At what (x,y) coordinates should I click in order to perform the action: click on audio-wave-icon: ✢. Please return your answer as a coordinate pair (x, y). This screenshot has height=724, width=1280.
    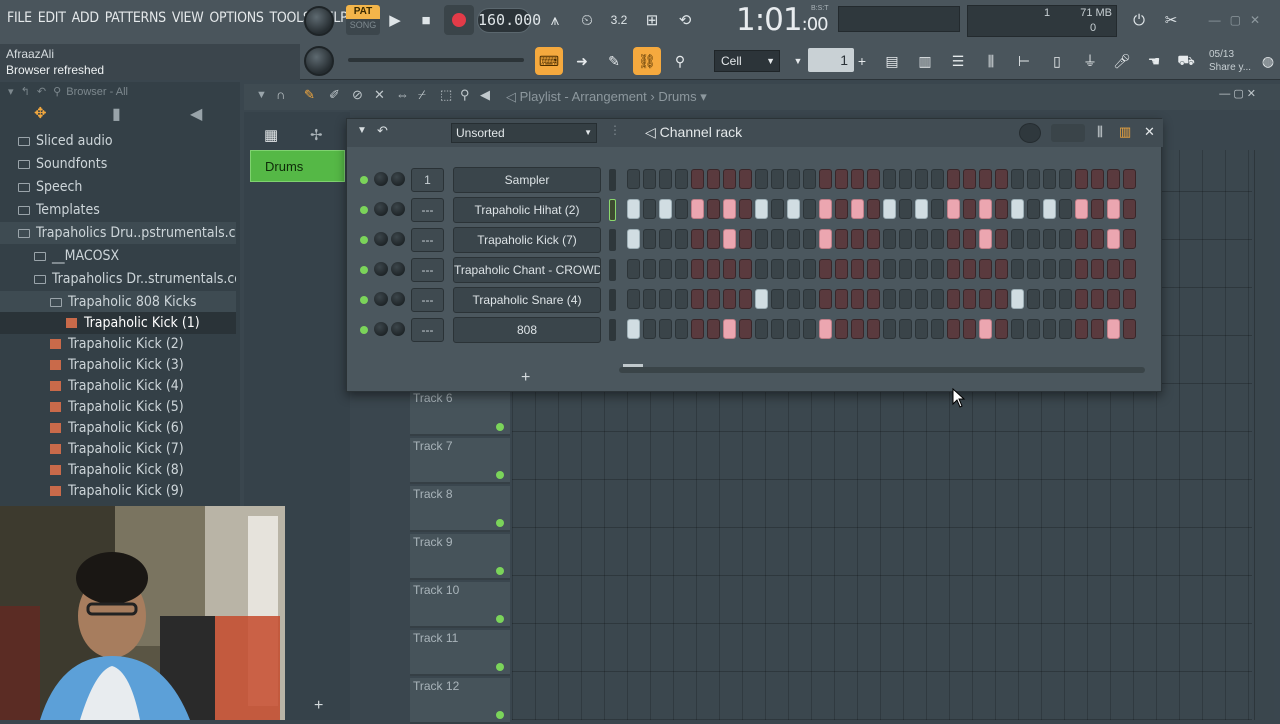
    Looking at the image, I should click on (316, 135).